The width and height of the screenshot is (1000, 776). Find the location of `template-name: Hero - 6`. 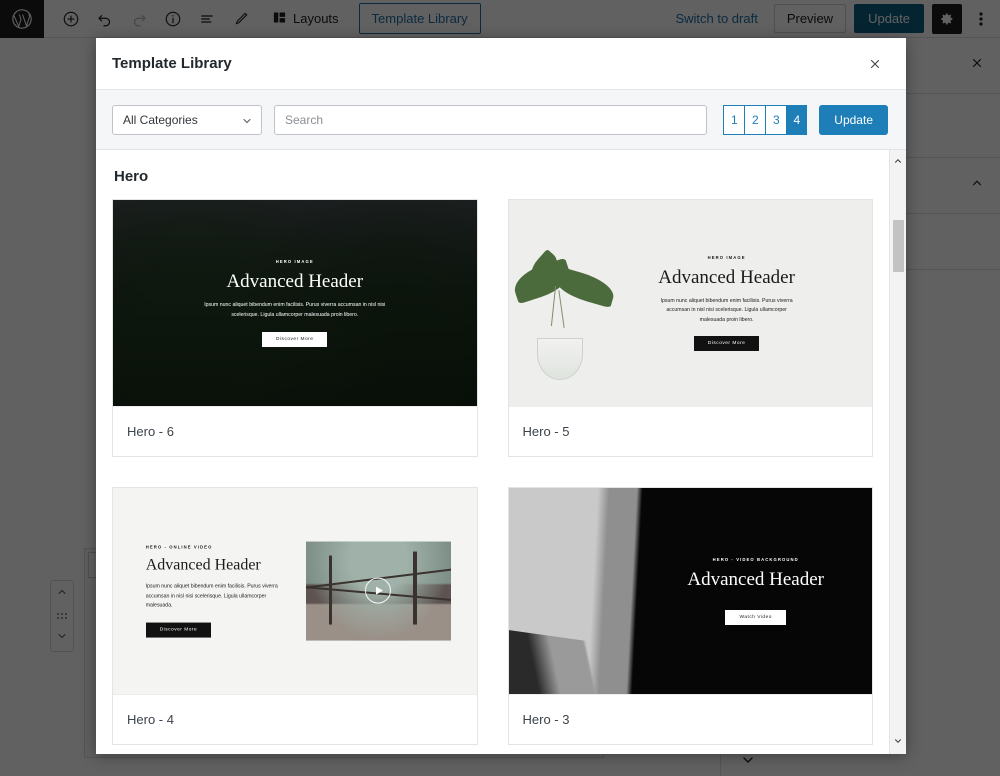

template-name: Hero - 6 is located at coordinates (295, 431).